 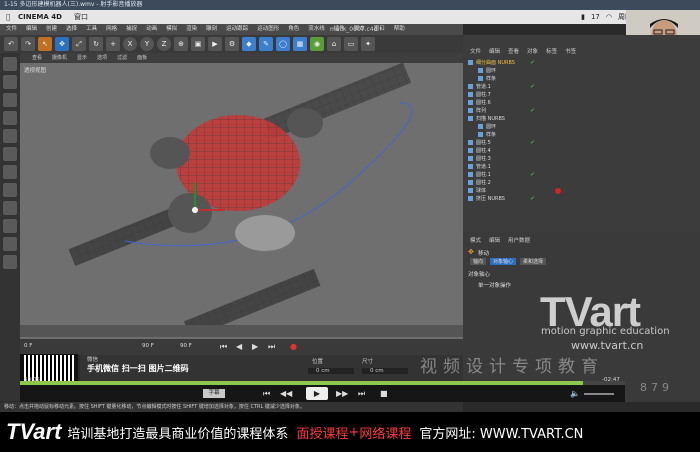 What do you see at coordinates (59, 58) in the screenshot?
I see `viewport-menu-item: 摄像机` at bounding box center [59, 58].